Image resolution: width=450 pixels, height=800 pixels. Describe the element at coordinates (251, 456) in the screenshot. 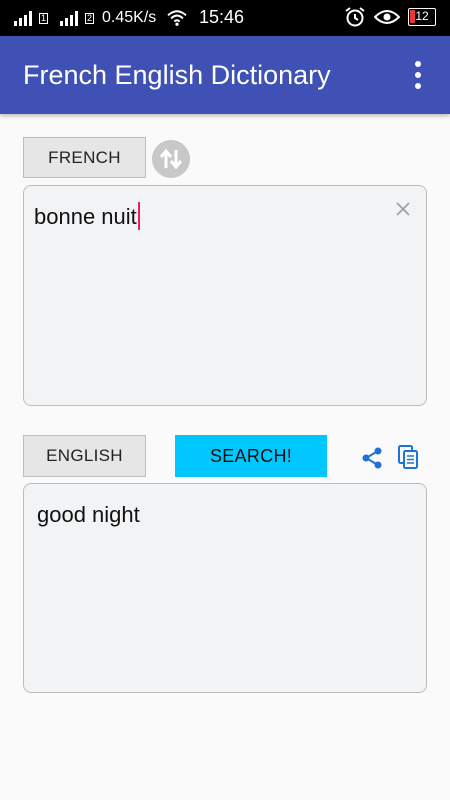

I see `search-button: SEARCH!` at that location.